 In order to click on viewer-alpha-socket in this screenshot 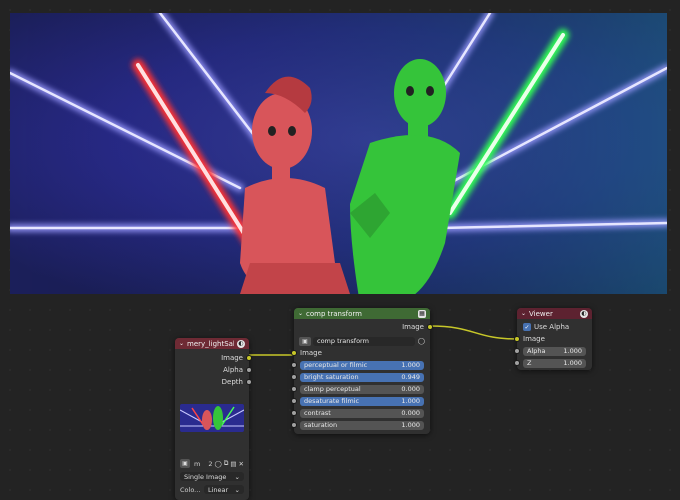, I will do `click(517, 351)`.